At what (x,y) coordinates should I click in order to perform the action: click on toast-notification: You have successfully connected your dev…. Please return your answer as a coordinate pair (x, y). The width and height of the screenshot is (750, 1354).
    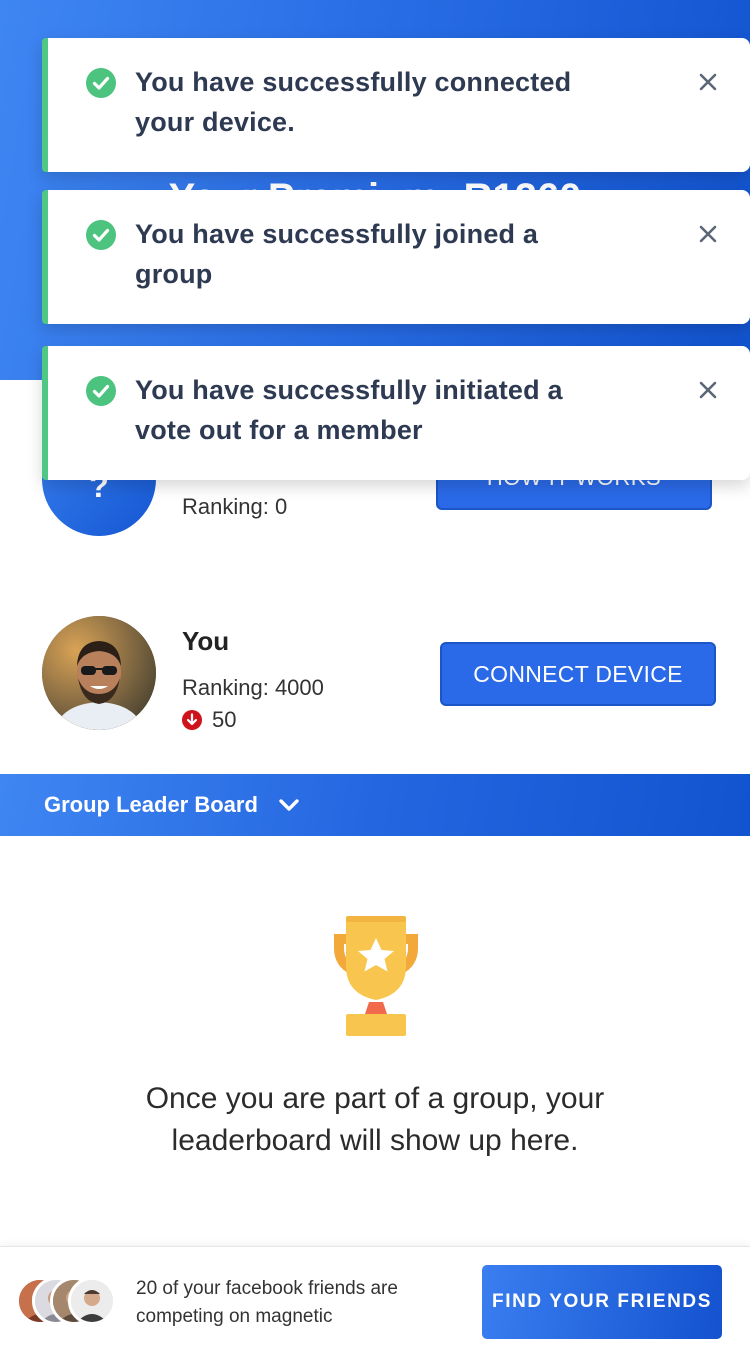
    Looking at the image, I should click on (396, 105).